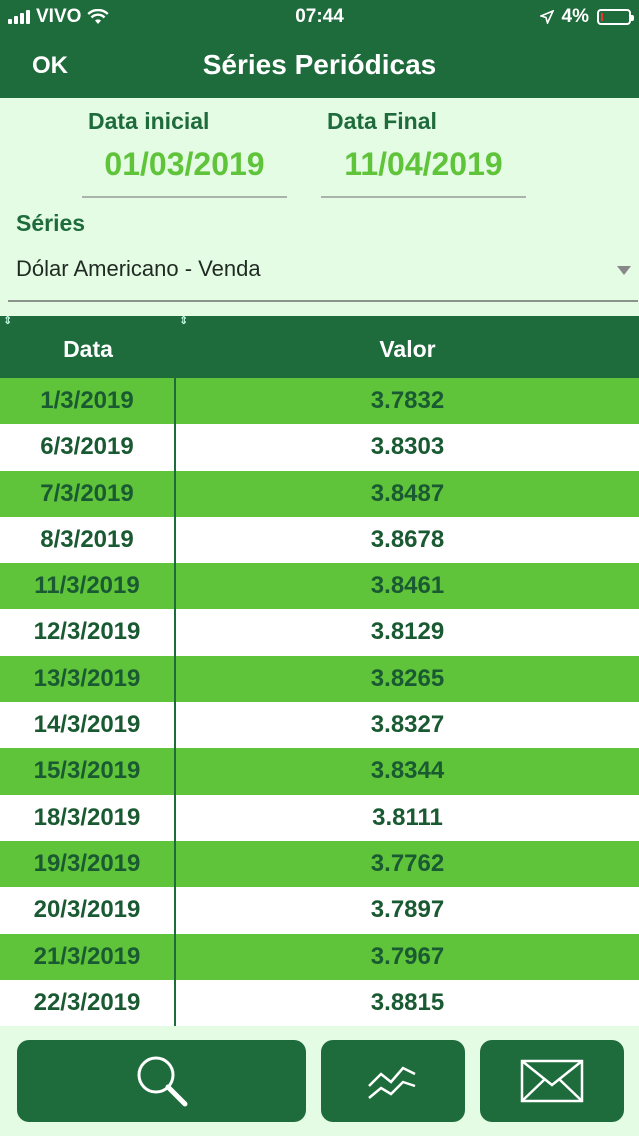  What do you see at coordinates (88, 447) in the screenshot?
I see `cell-date: 6/3/2019` at bounding box center [88, 447].